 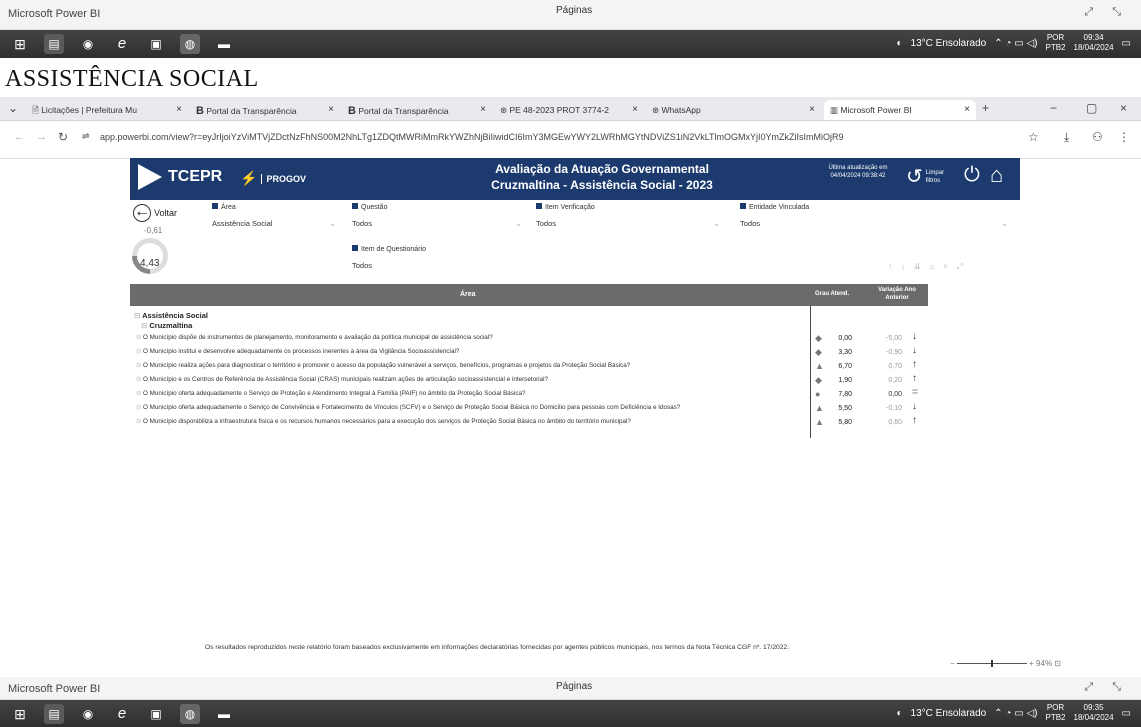 What do you see at coordinates (273, 178) in the screenshot?
I see `progov-logo: ⚡ PROGOV` at bounding box center [273, 178].